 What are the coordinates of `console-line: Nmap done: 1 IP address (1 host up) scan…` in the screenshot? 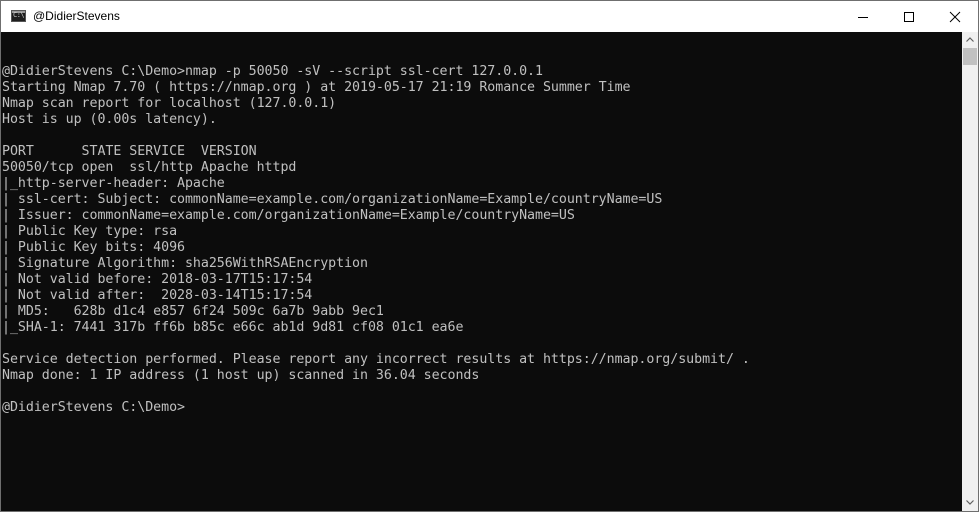 It's located at (241, 375).